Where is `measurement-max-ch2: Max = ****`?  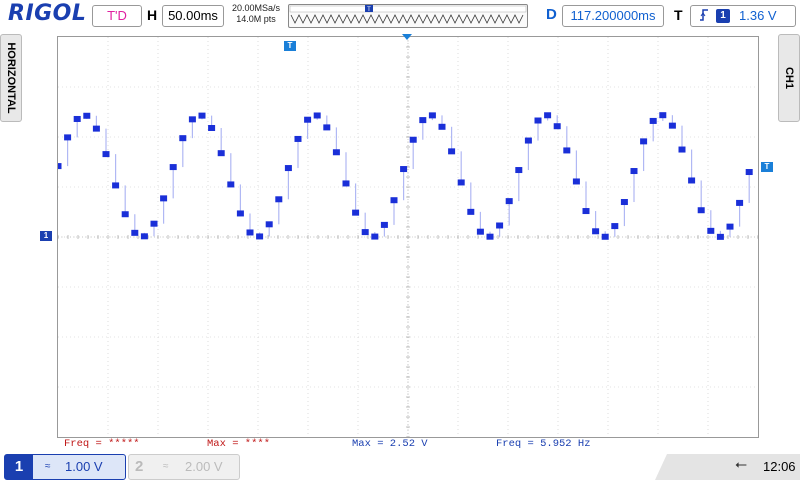 measurement-max-ch2: Max = **** is located at coordinates (239, 444).